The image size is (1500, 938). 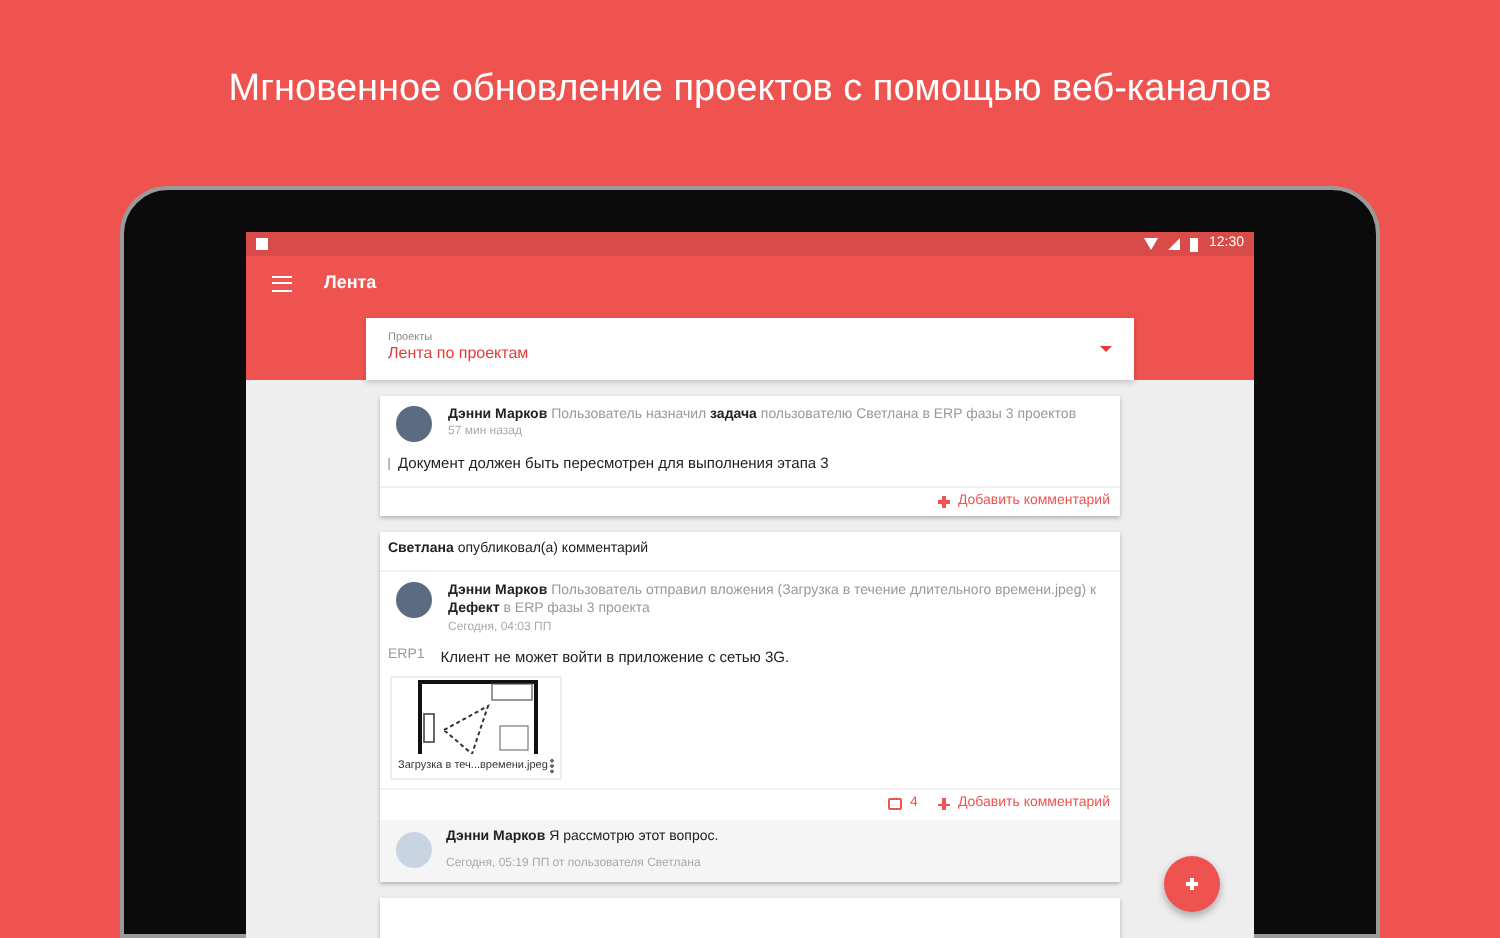 I want to click on caret-icon, so click(x=1106, y=349).